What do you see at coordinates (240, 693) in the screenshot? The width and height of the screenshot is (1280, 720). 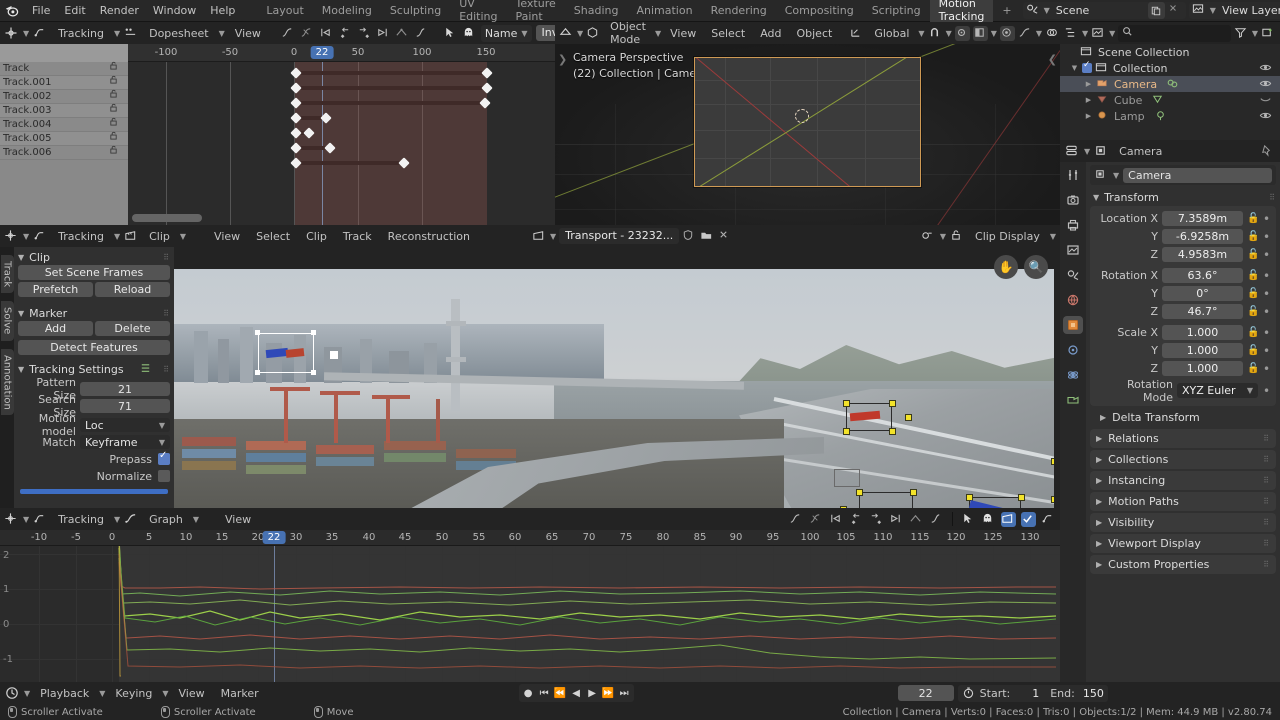 I see `timeline-menu-marker: Marker` at bounding box center [240, 693].